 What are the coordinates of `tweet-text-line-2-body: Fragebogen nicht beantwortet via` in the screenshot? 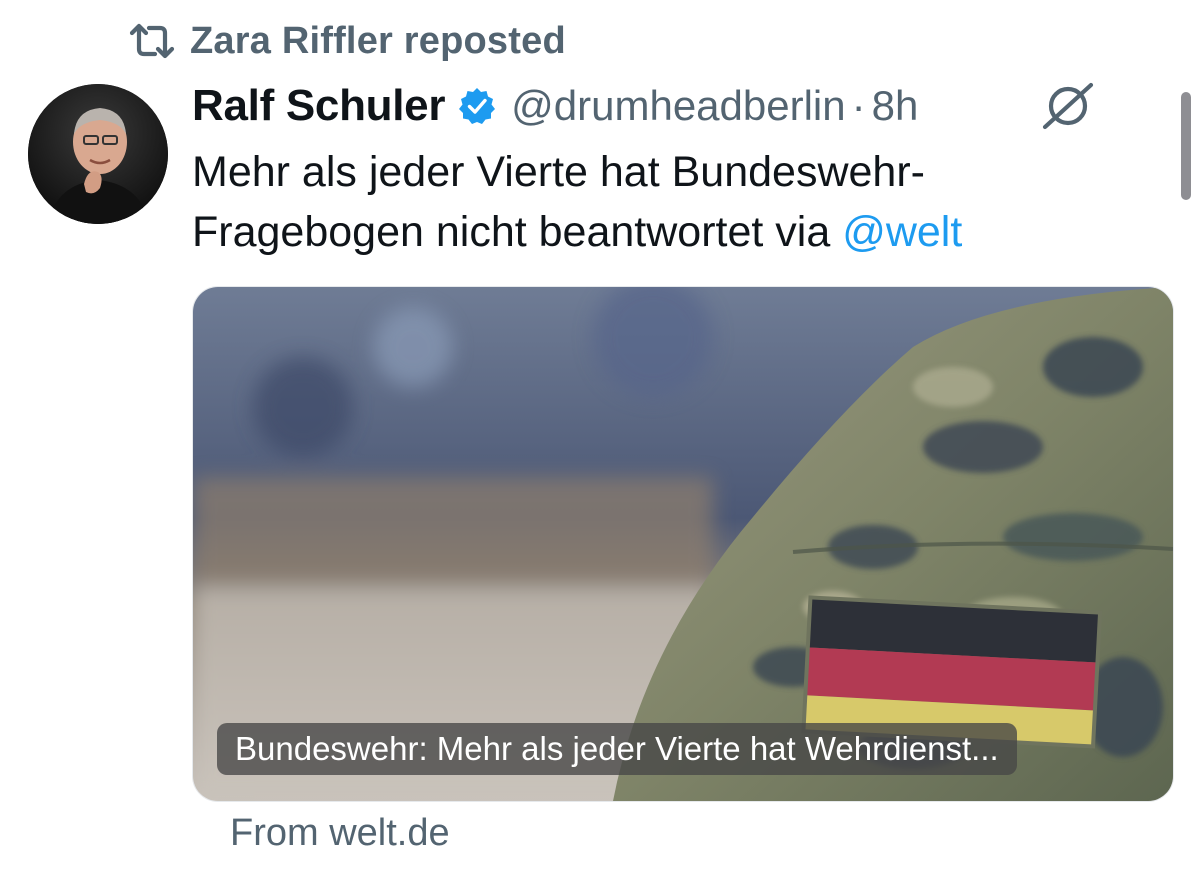 It's located at (517, 232).